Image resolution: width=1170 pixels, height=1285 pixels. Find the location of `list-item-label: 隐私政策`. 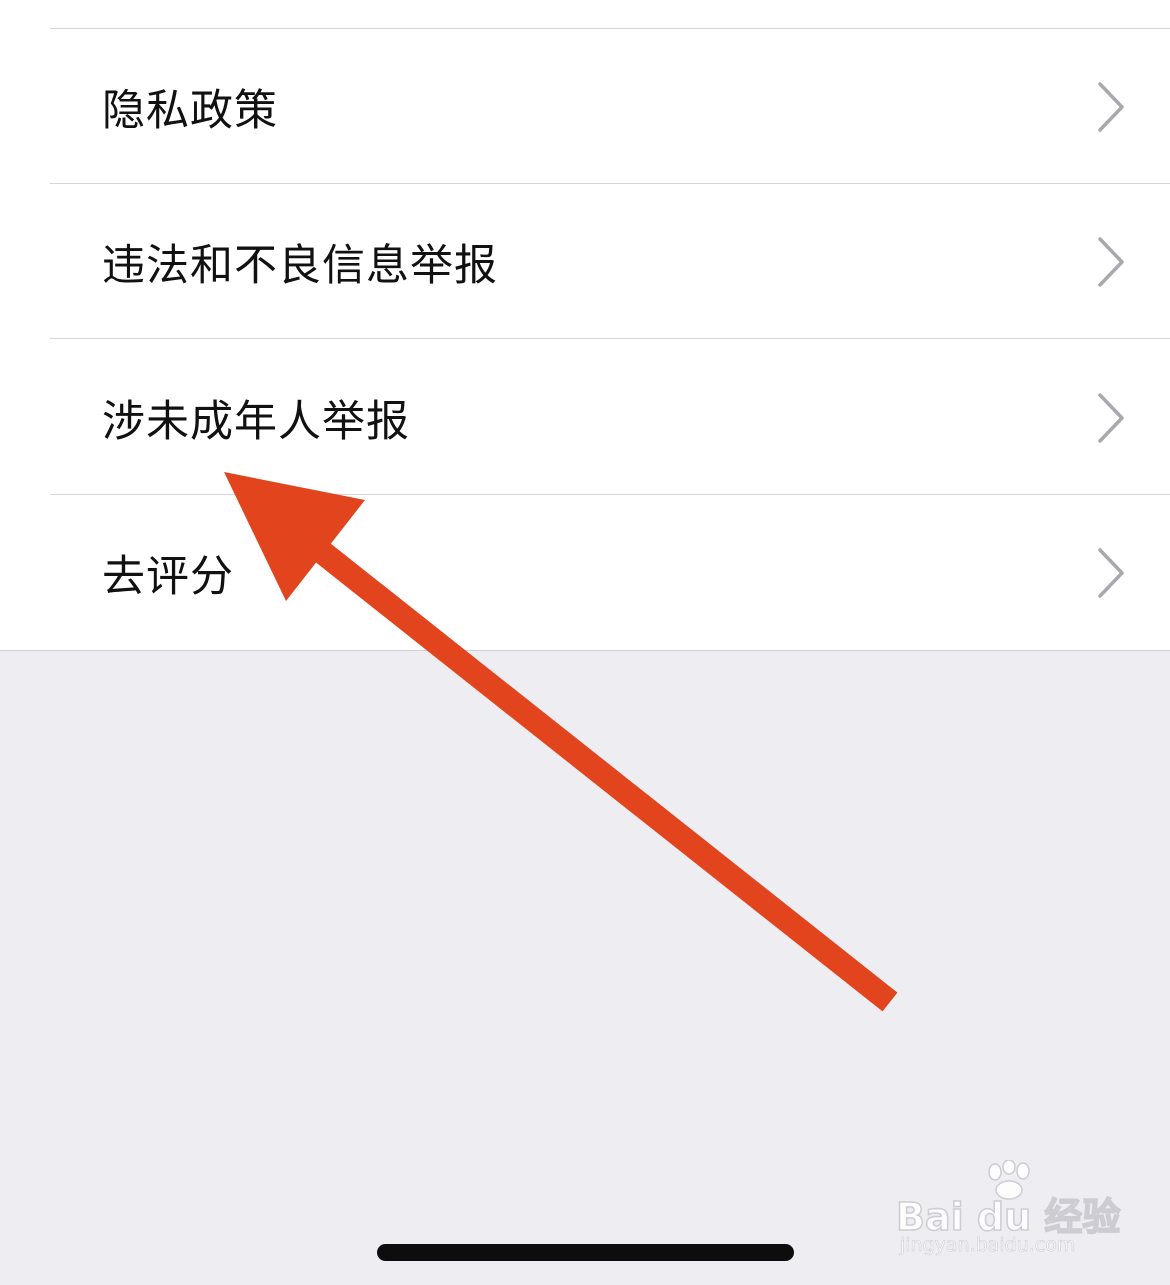

list-item-label: 隐私政策 is located at coordinates (190, 110).